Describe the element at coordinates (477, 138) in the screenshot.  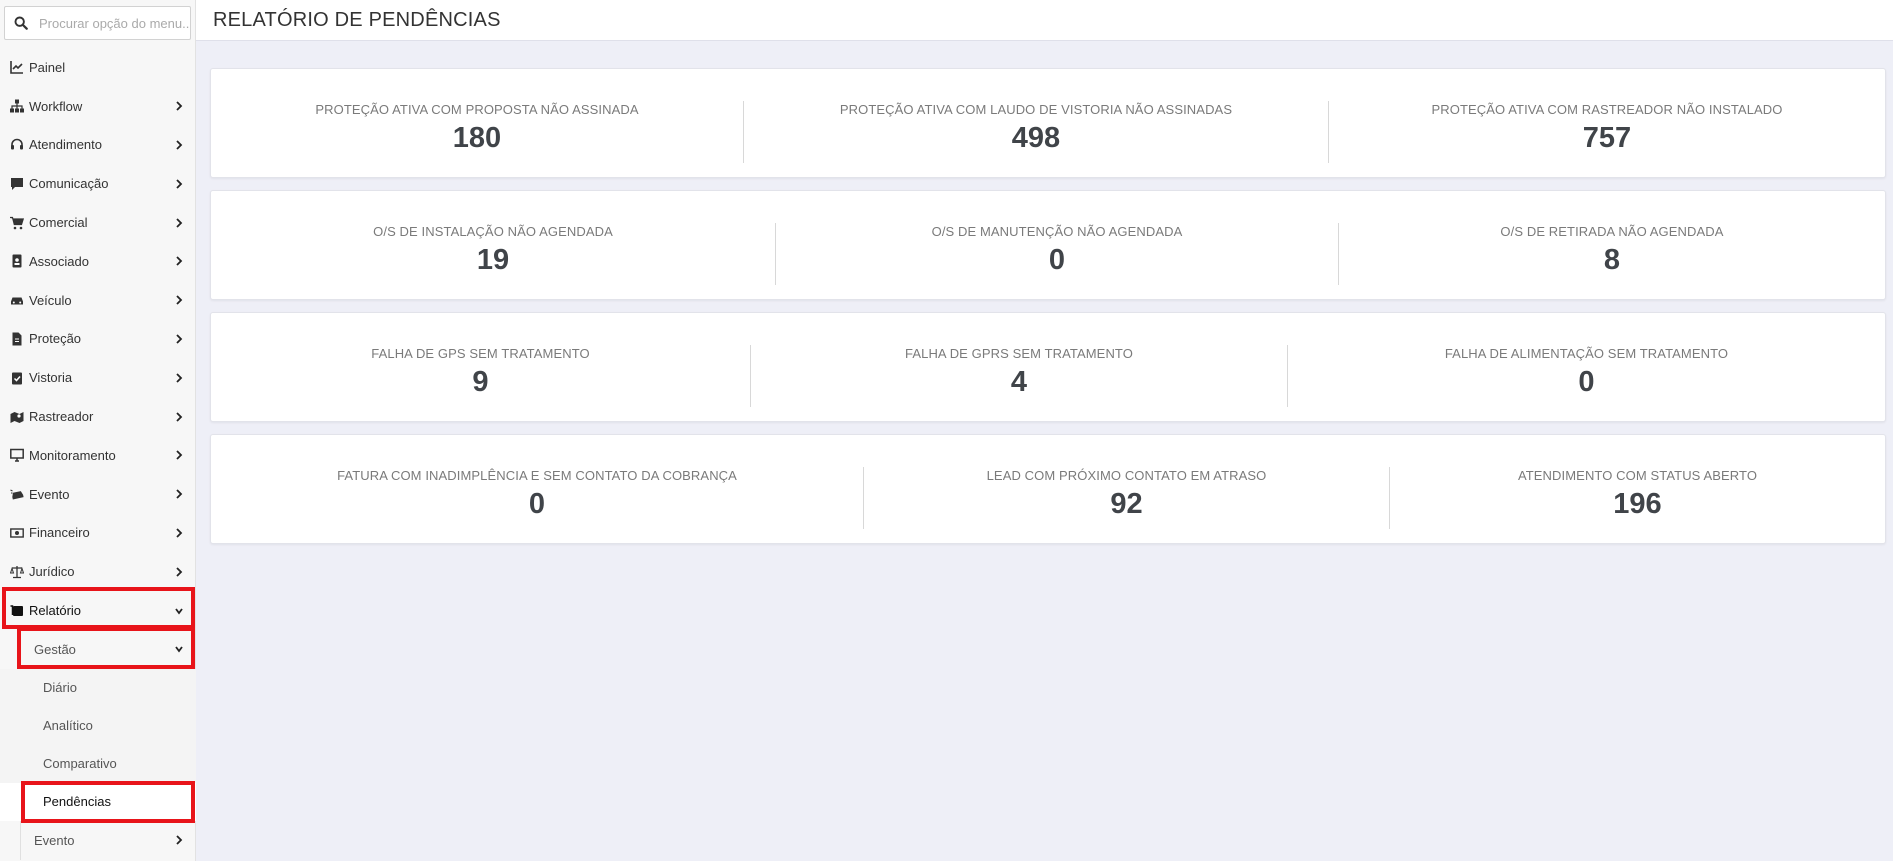
I see `stat-value: 180` at that location.